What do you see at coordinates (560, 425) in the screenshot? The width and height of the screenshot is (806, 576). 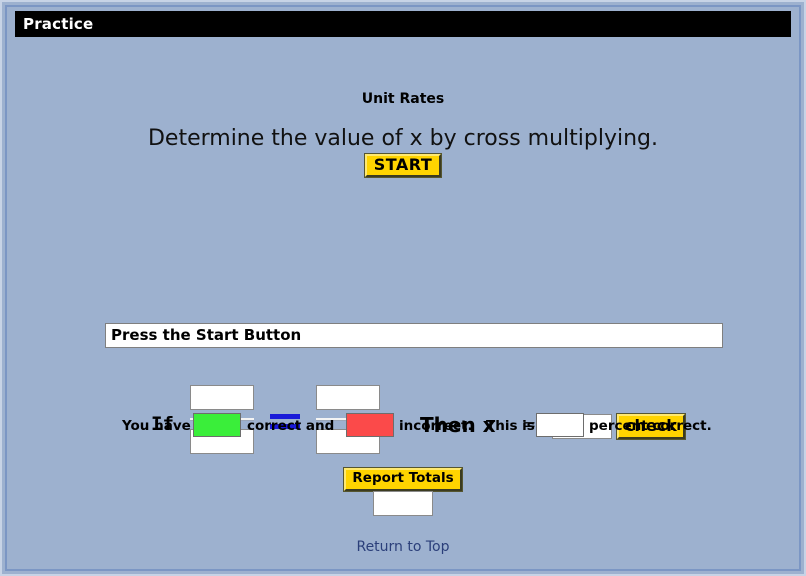 I see `percent-correct-input` at bounding box center [560, 425].